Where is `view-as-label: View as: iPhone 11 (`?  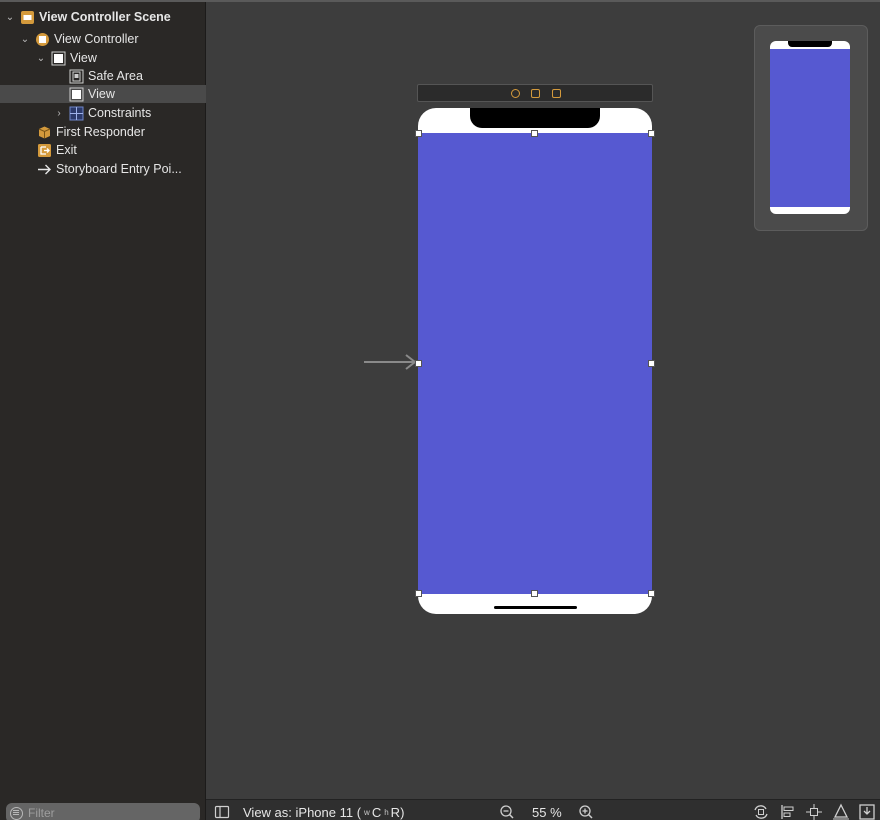 view-as-label: View as: iPhone 11 ( is located at coordinates (302, 812).